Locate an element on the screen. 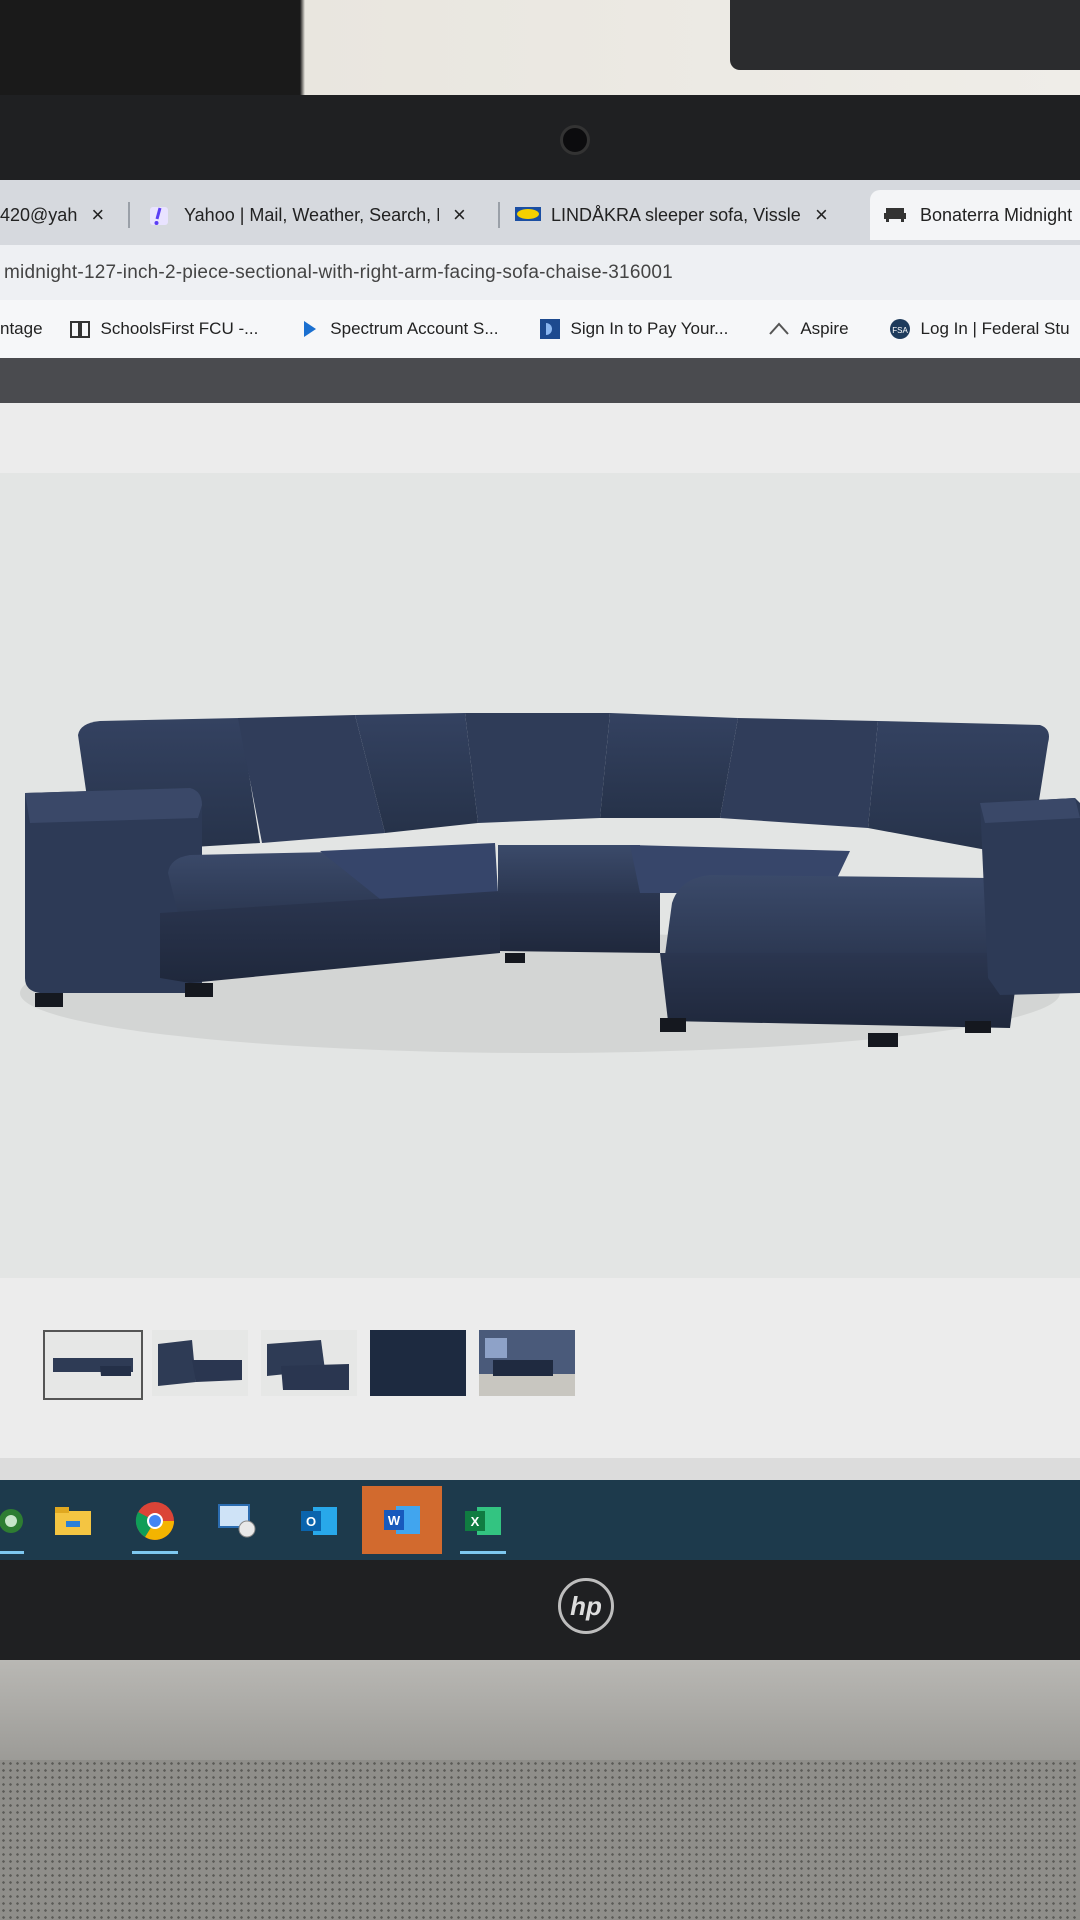 This screenshot has width=1080, height=1920. bookmark-item: Aspire is located at coordinates (808, 329).